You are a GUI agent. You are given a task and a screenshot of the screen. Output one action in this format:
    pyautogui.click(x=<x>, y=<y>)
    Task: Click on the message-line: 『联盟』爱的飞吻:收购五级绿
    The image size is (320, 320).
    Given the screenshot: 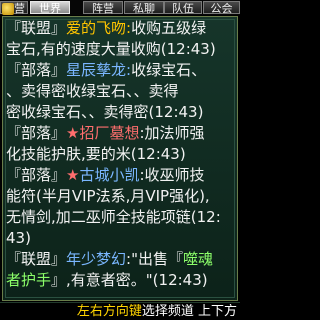 What is the action you would take?
    pyautogui.click(x=106, y=28)
    